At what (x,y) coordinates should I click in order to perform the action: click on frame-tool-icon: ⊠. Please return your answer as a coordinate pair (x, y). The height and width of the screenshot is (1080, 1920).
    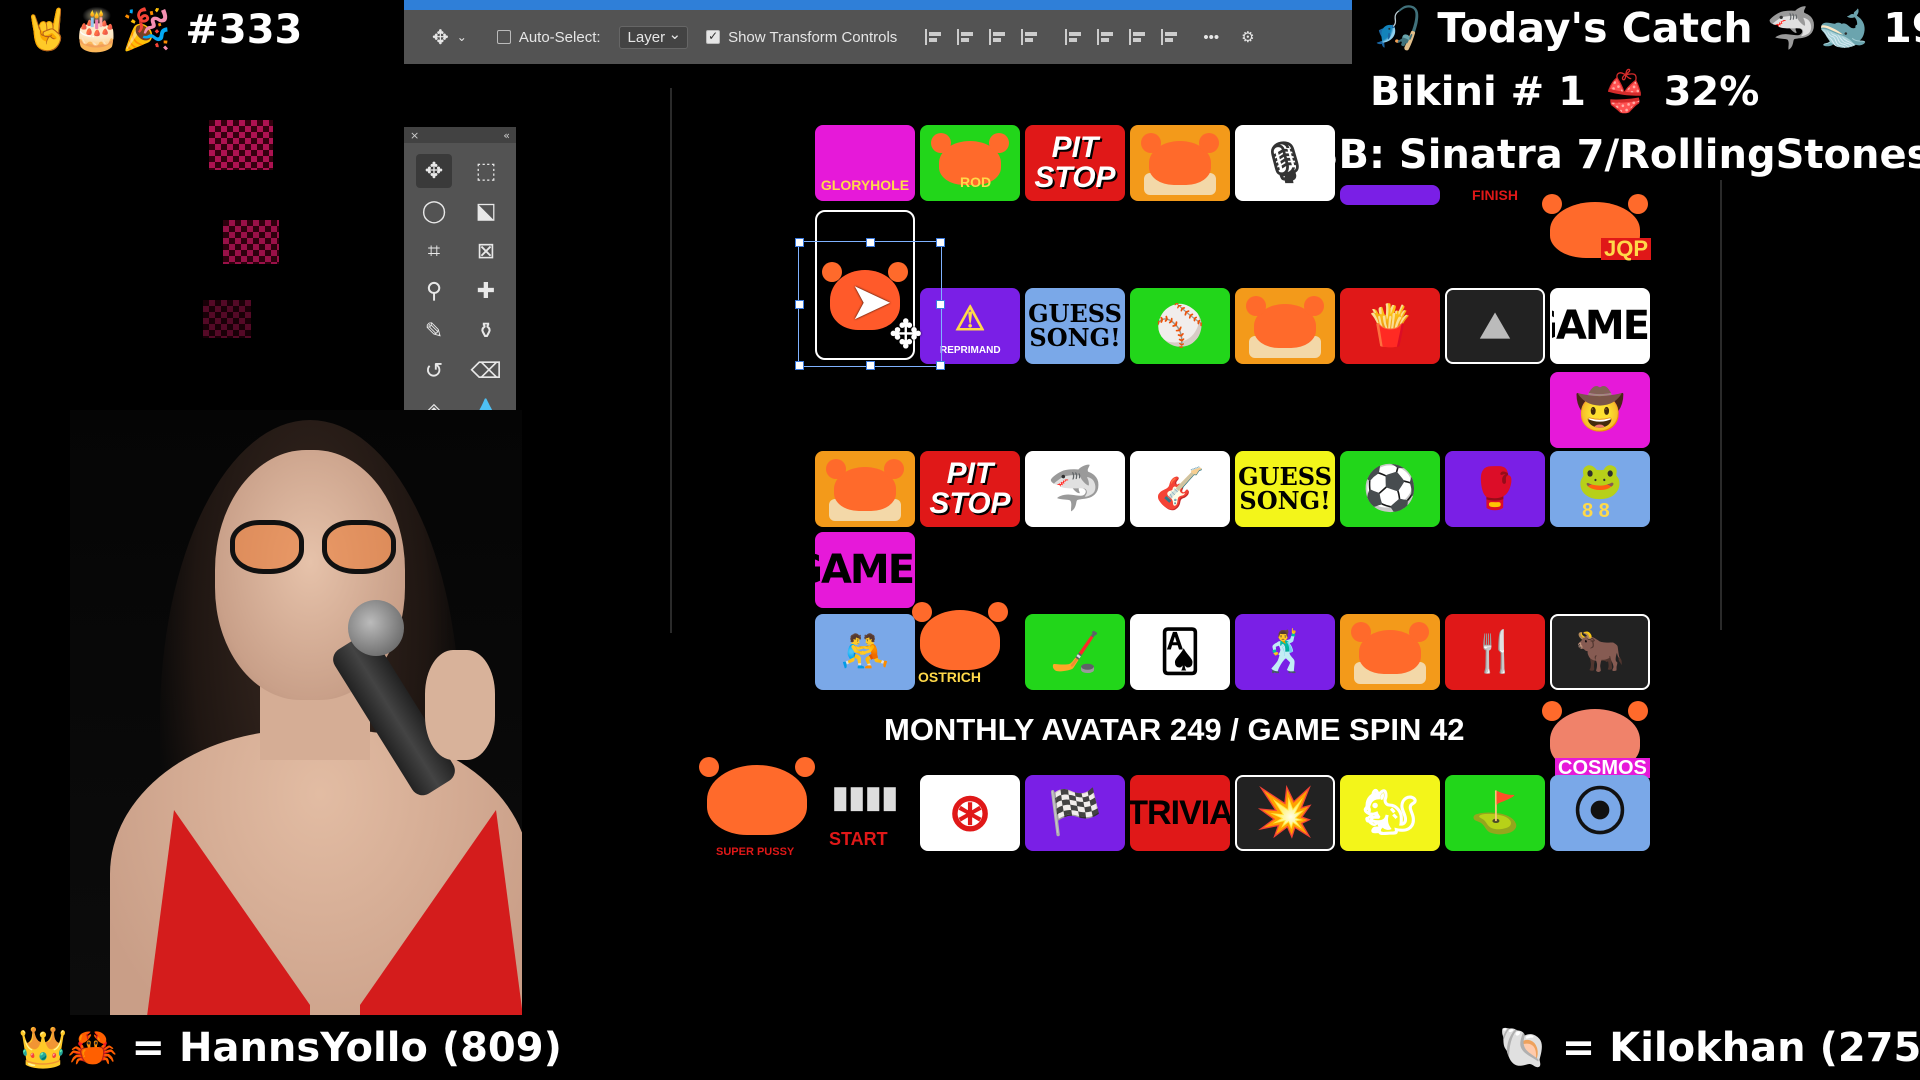
    Looking at the image, I should click on (486, 251).